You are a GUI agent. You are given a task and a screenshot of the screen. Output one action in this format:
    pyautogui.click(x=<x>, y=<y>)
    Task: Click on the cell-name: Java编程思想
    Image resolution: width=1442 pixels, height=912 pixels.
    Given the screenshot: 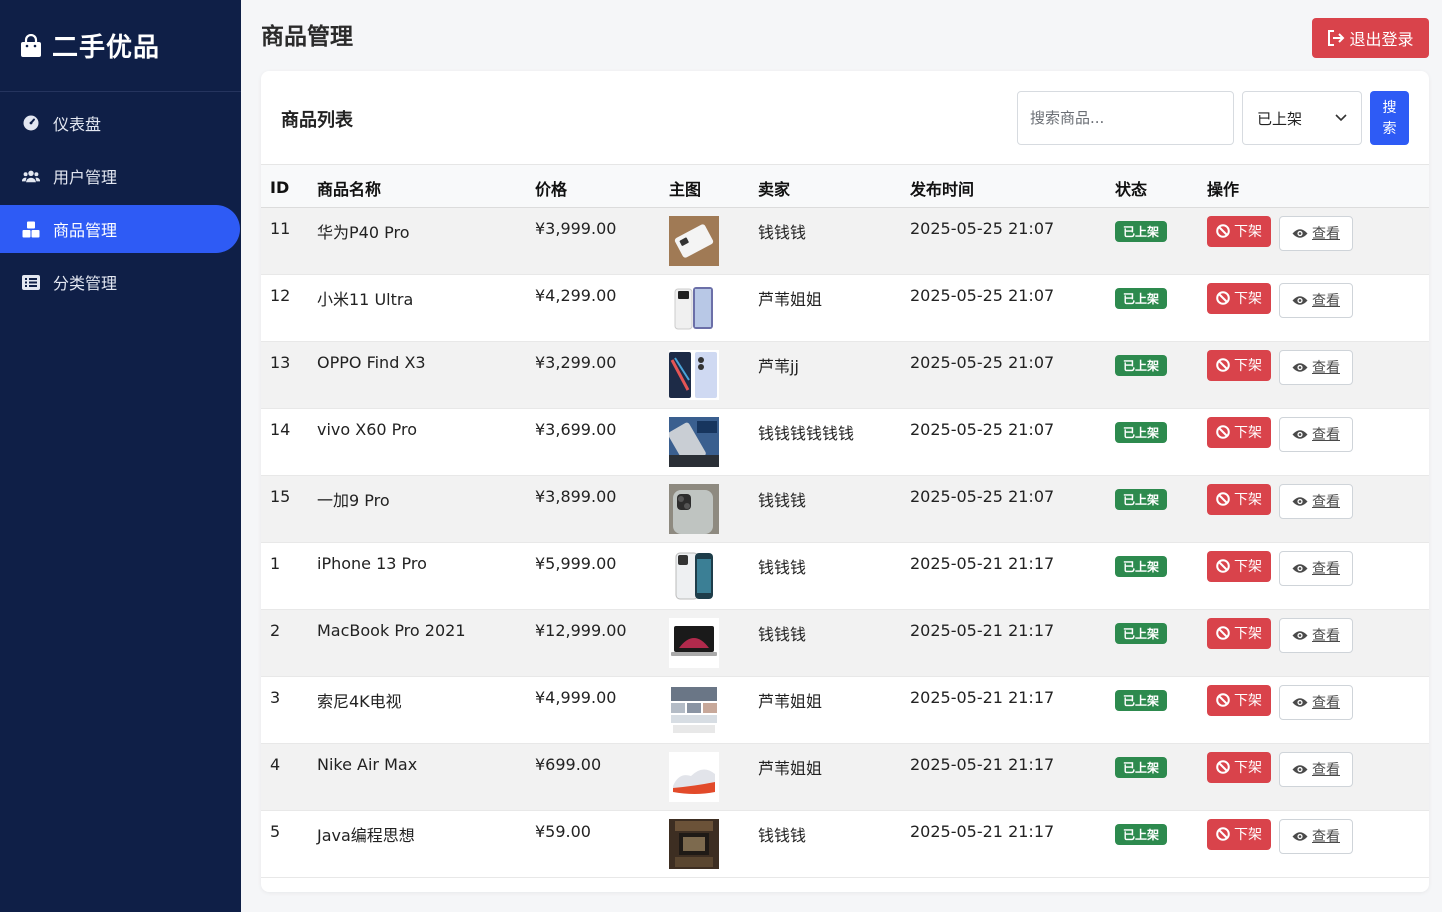 What is the action you would take?
    pyautogui.click(x=366, y=835)
    